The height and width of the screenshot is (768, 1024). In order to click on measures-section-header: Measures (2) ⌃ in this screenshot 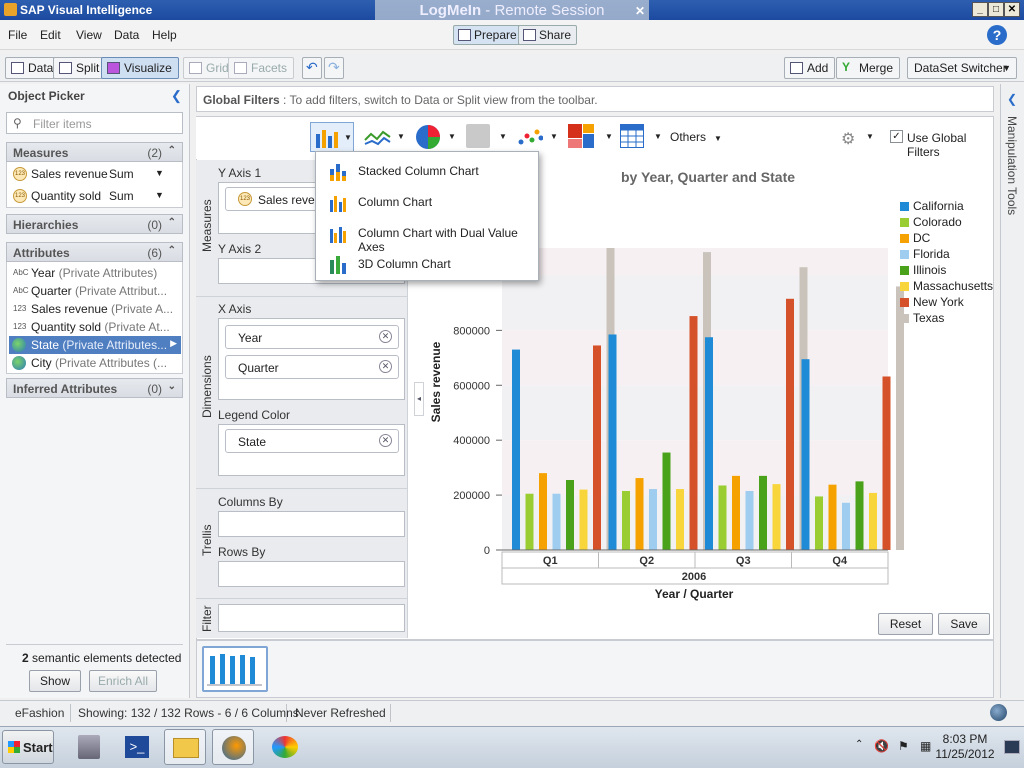, I will do `click(94, 152)`.